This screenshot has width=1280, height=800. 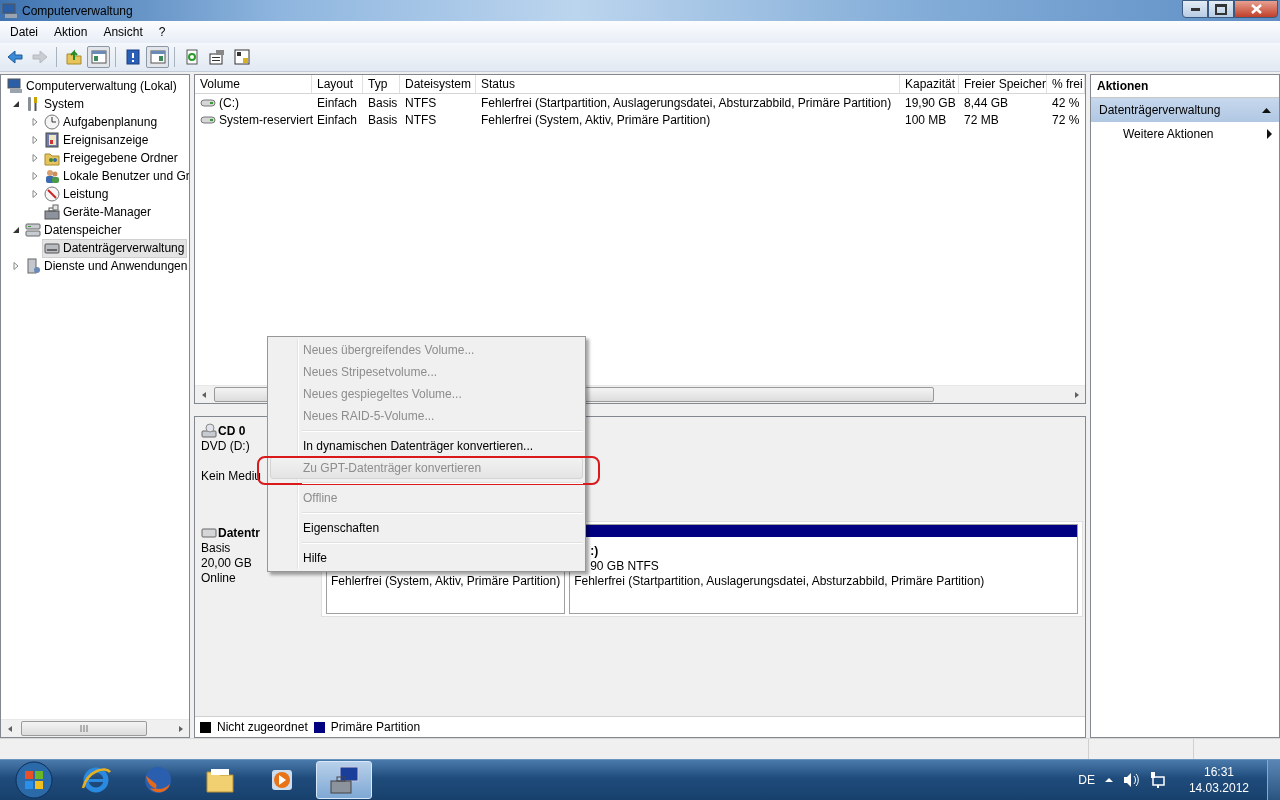 What do you see at coordinates (1221, 9) in the screenshot?
I see `maximize-button` at bounding box center [1221, 9].